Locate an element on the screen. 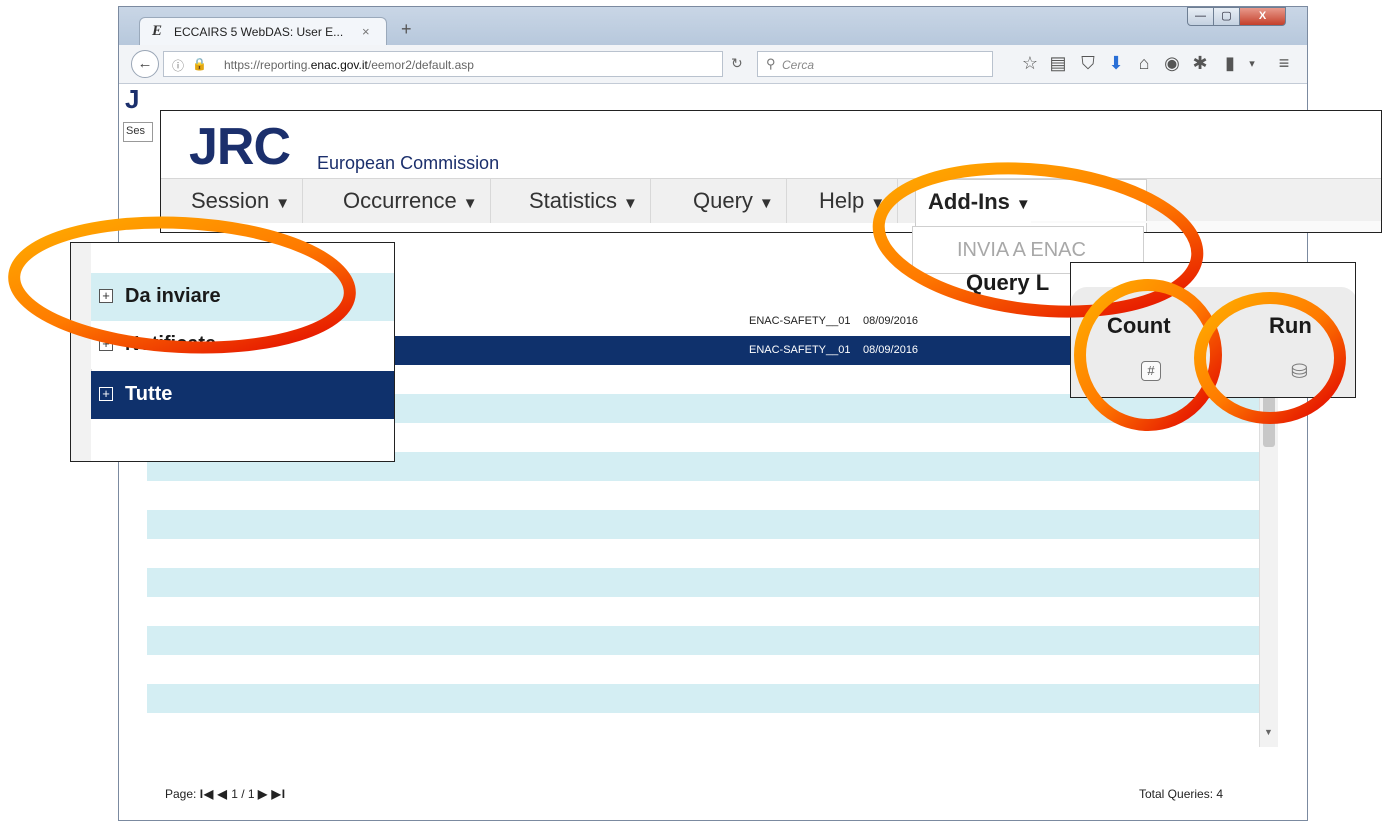  session-menu-stub: Ses is located at coordinates (138, 132).